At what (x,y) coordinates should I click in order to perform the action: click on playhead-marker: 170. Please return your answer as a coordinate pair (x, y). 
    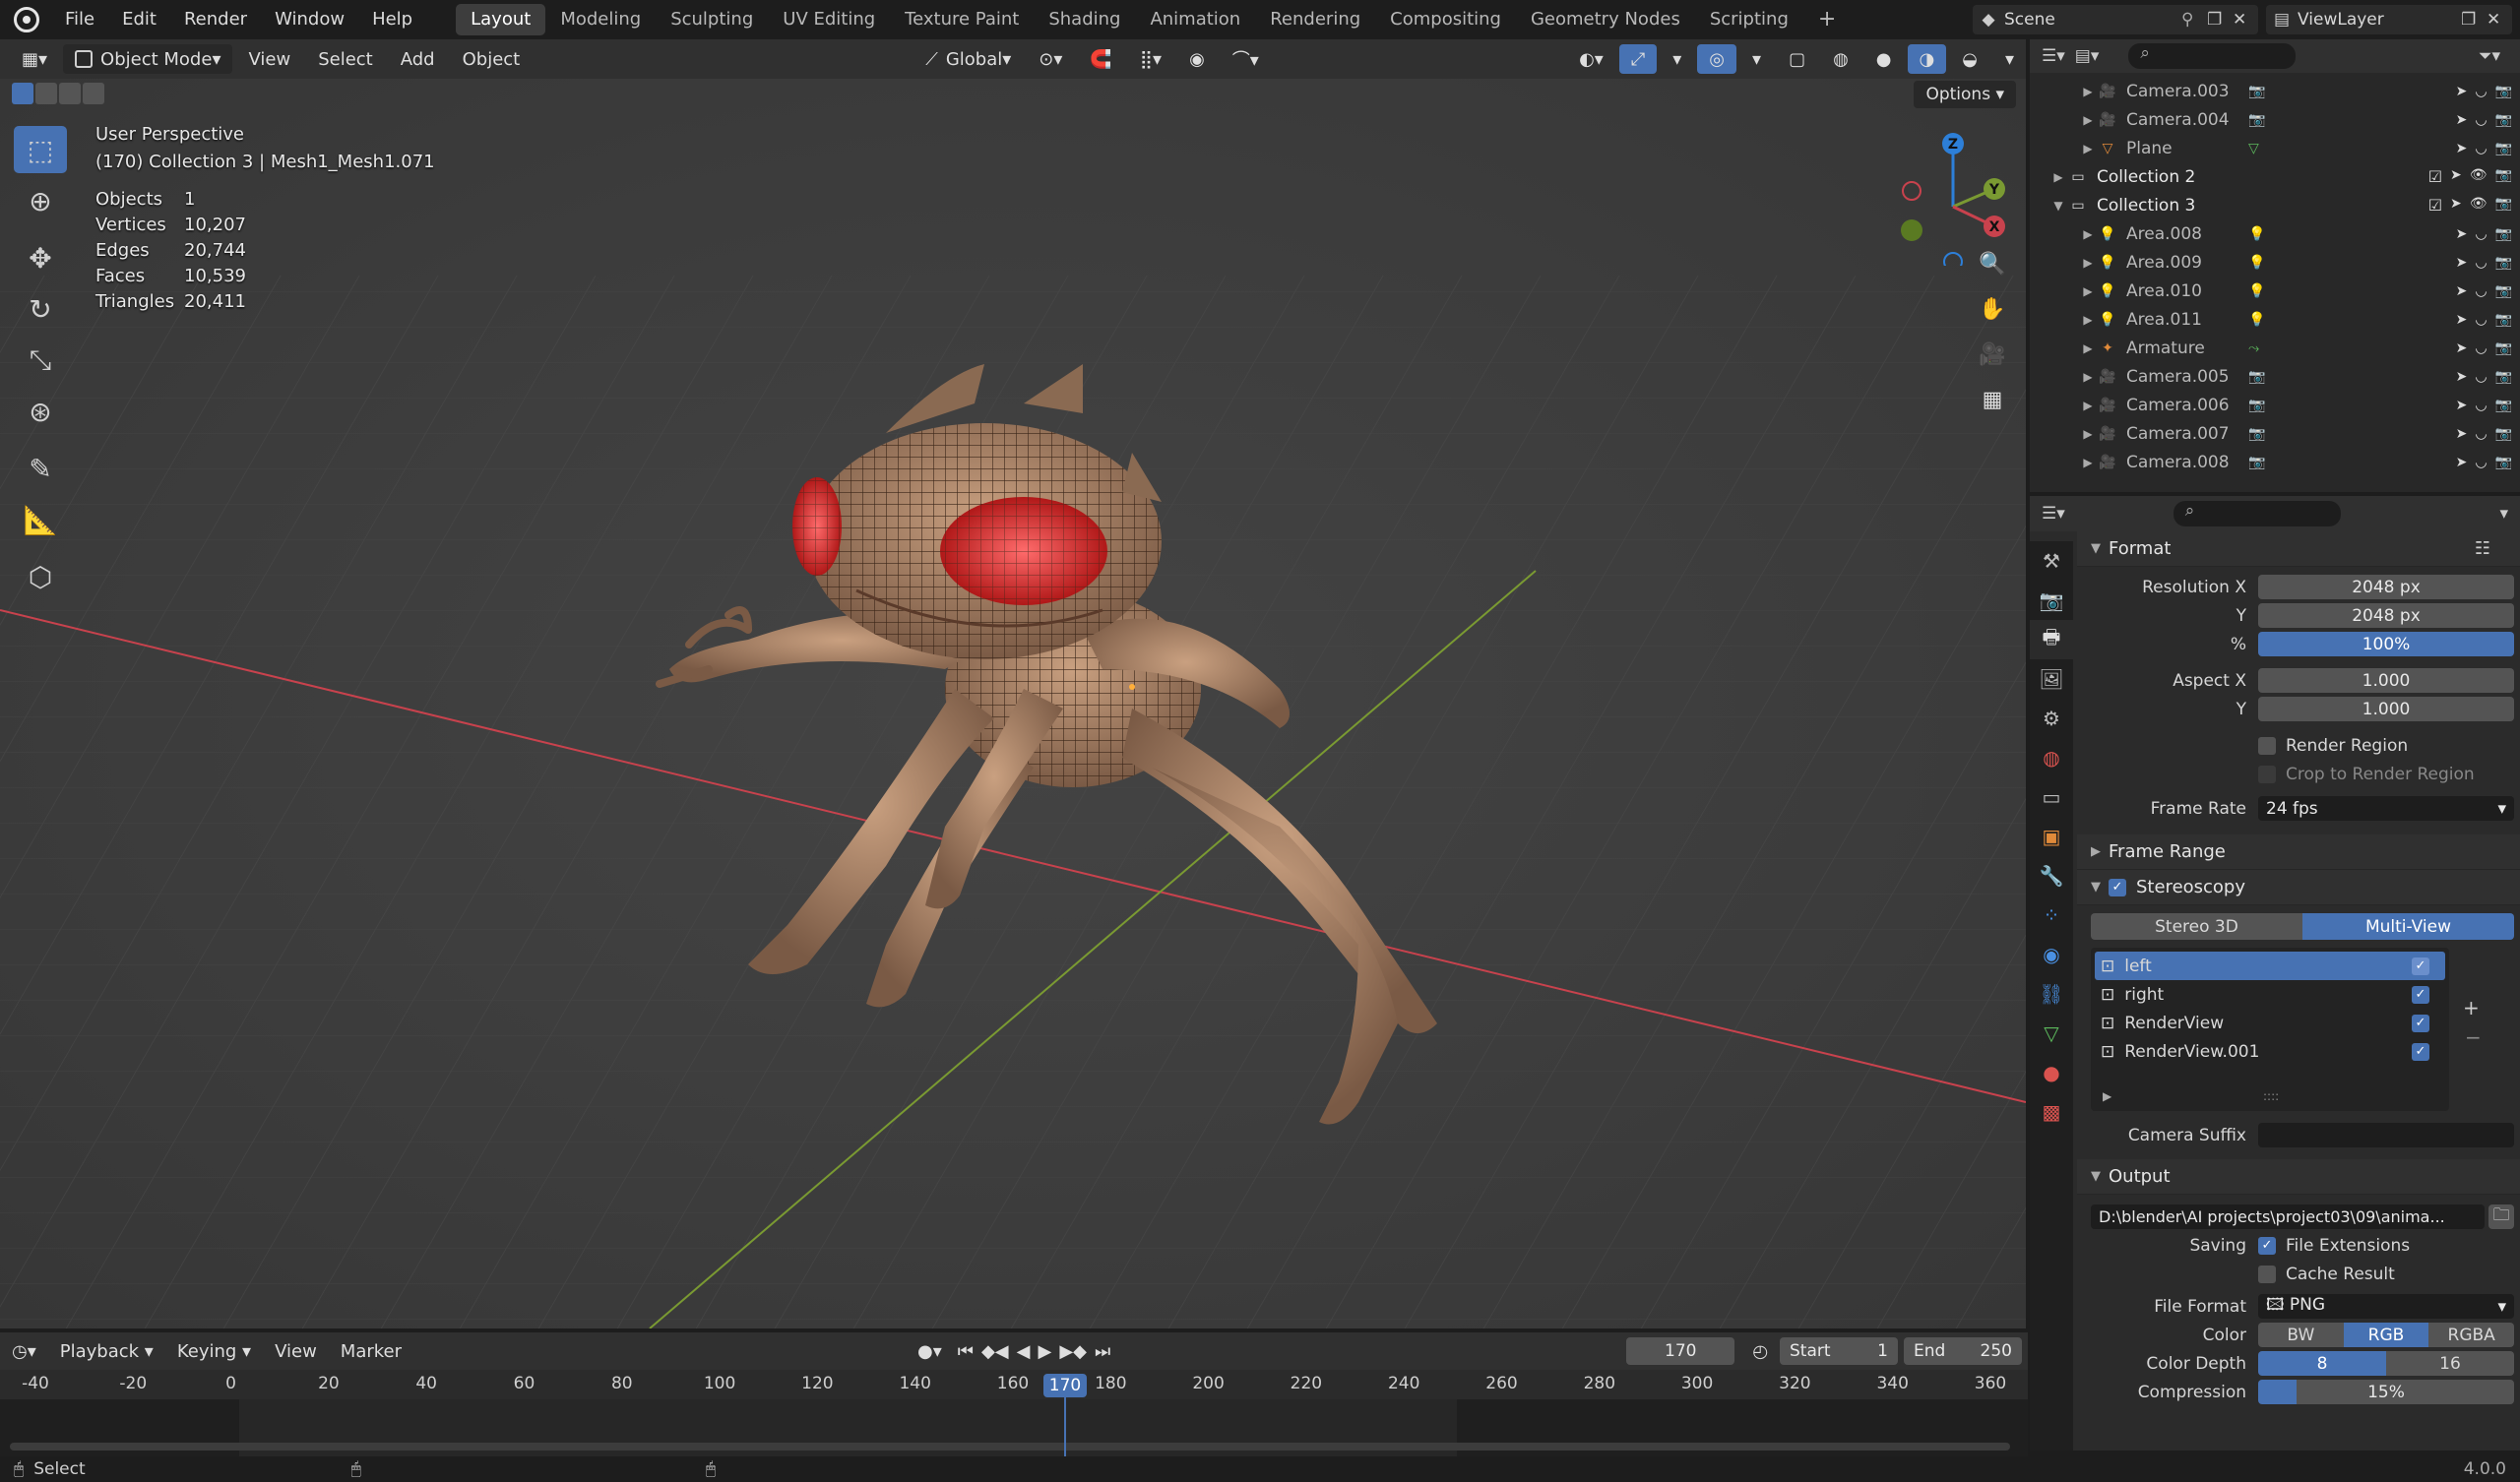
    Looking at the image, I should click on (1065, 1385).